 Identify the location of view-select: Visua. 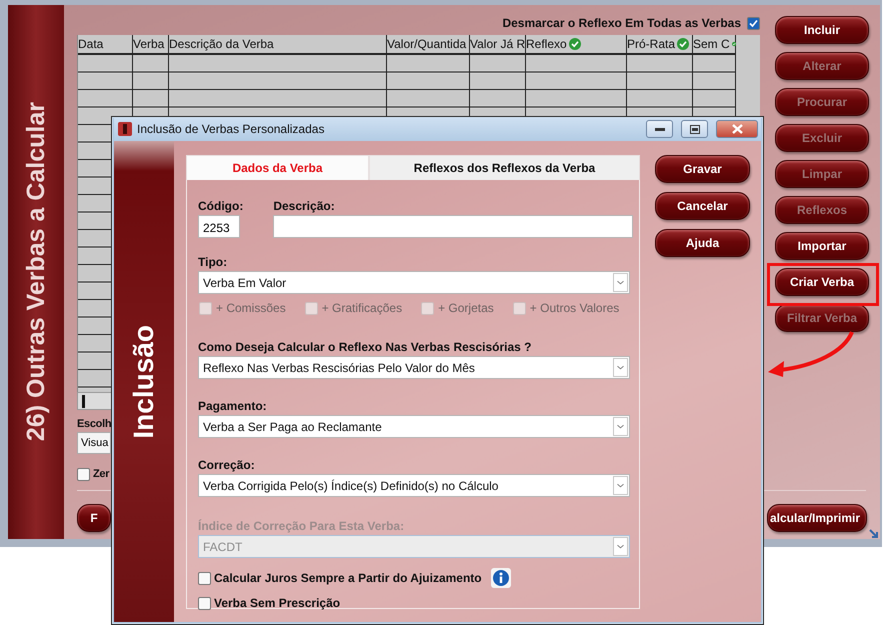
(94, 443).